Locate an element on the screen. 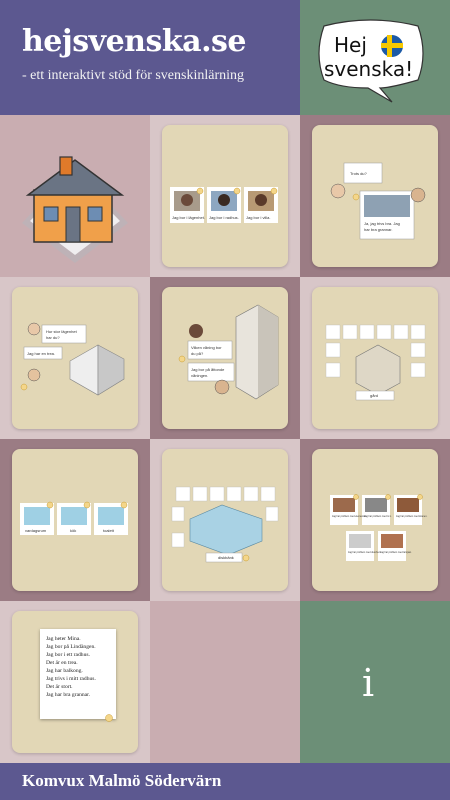 The height and width of the screenshot is (800, 450). card-label: vardagsrum is located at coordinates (36, 530).